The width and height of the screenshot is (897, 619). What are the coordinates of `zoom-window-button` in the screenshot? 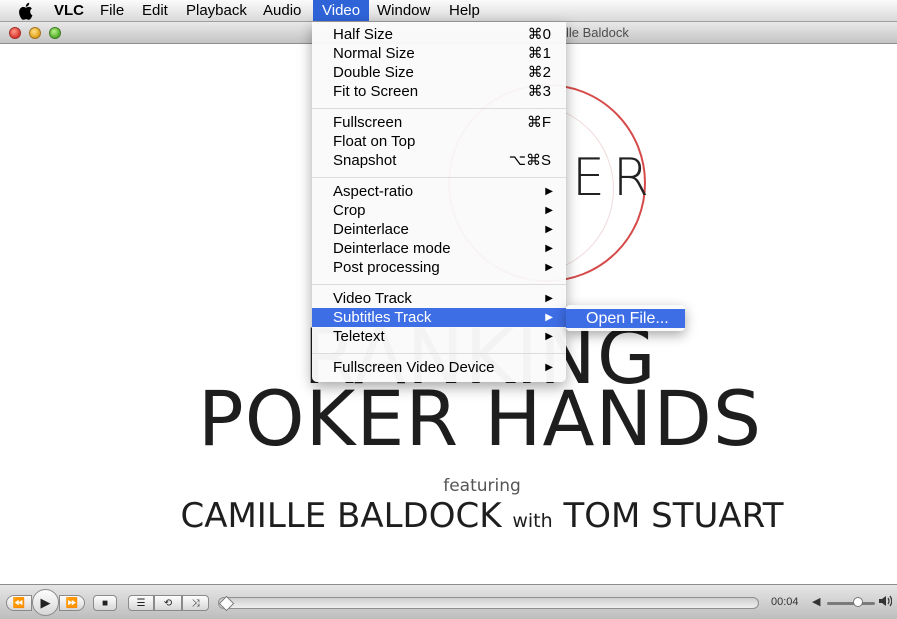 It's located at (55, 33).